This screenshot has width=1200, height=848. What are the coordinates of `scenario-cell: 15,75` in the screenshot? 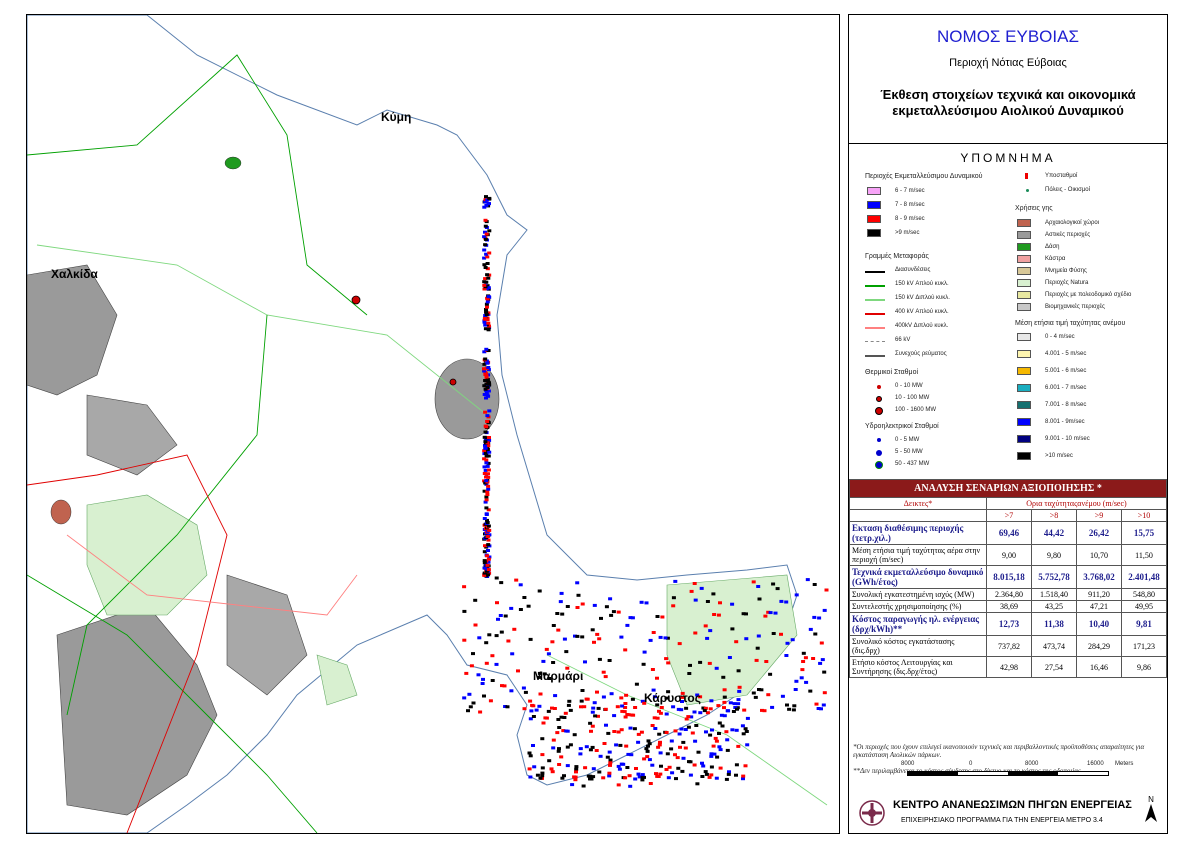 It's located at (1144, 533).